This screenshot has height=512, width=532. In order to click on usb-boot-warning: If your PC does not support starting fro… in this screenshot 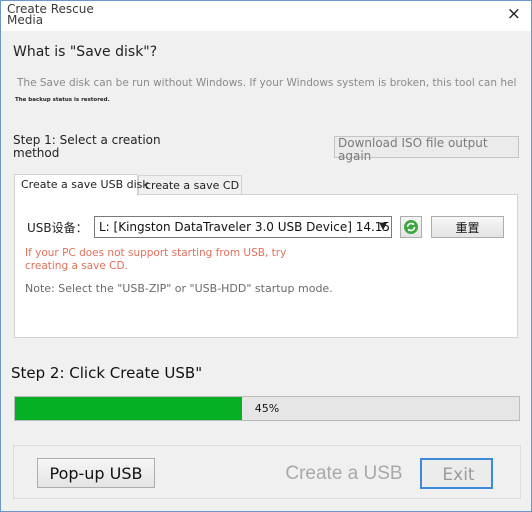, I will do `click(156, 259)`.